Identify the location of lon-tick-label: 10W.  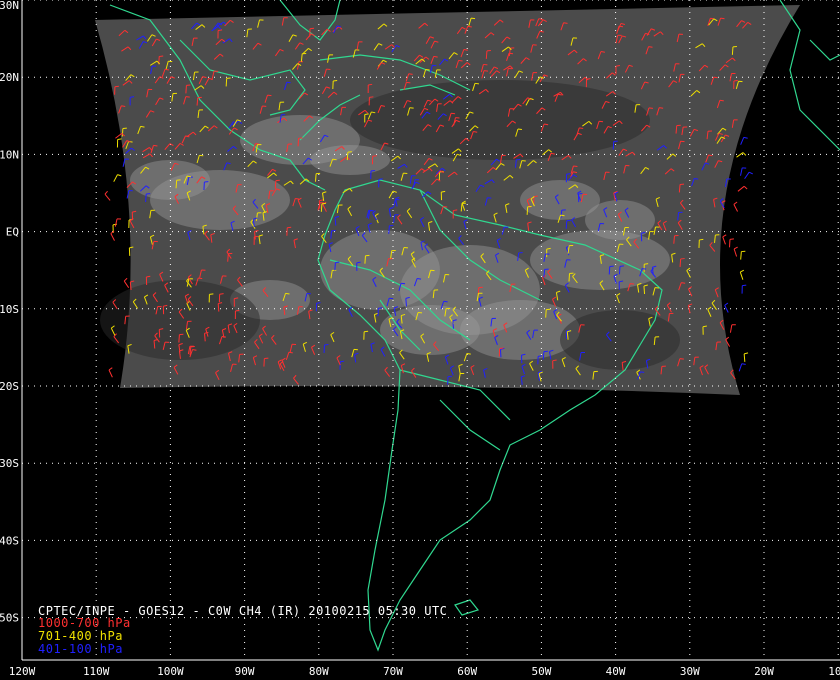
(834, 671).